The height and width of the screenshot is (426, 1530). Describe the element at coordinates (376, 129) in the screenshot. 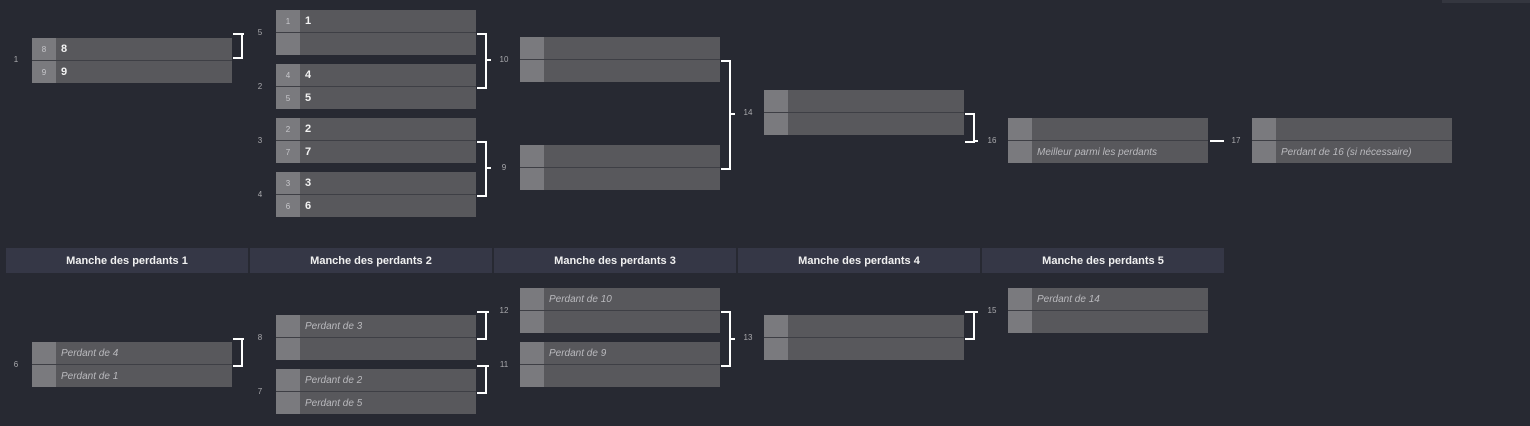

I see `match-slot-top: 22` at that location.